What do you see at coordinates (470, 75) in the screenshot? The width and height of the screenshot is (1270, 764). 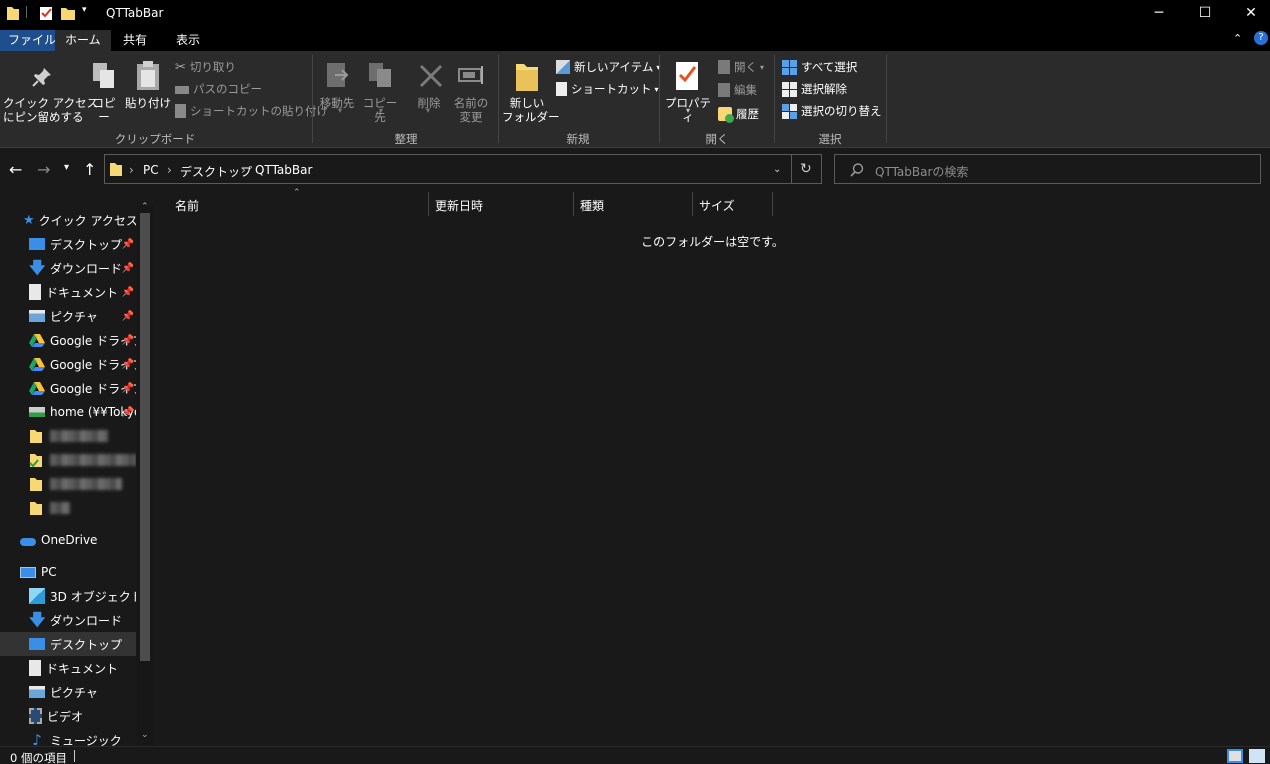 I see `rename-icon` at bounding box center [470, 75].